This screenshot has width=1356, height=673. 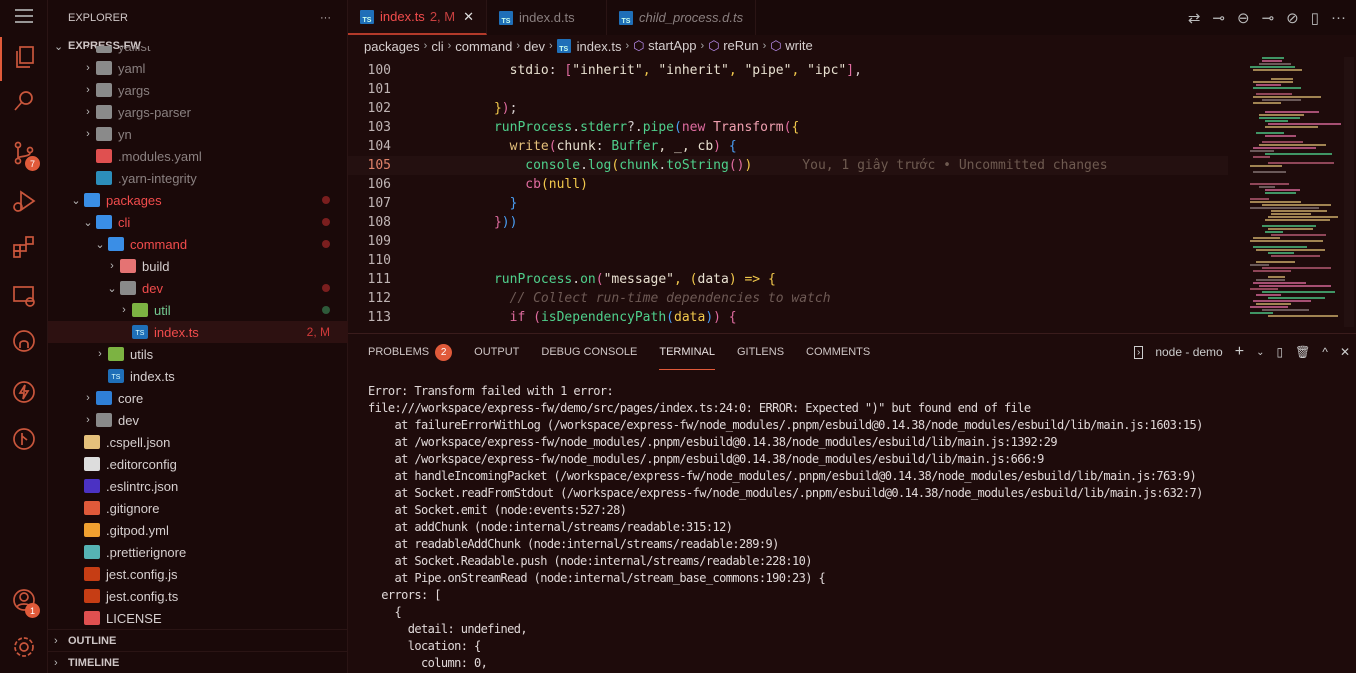 What do you see at coordinates (198, 90) in the screenshot?
I see `tree-item: › yargs` at bounding box center [198, 90].